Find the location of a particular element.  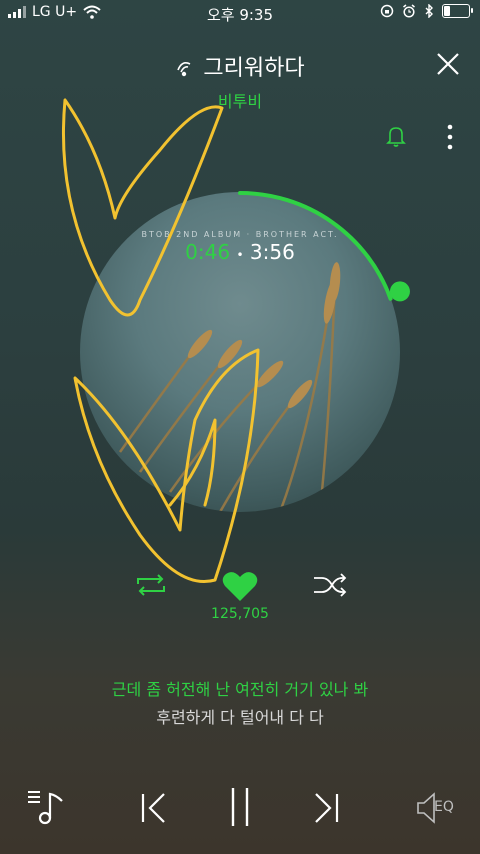

status-right is located at coordinates (426, 11).